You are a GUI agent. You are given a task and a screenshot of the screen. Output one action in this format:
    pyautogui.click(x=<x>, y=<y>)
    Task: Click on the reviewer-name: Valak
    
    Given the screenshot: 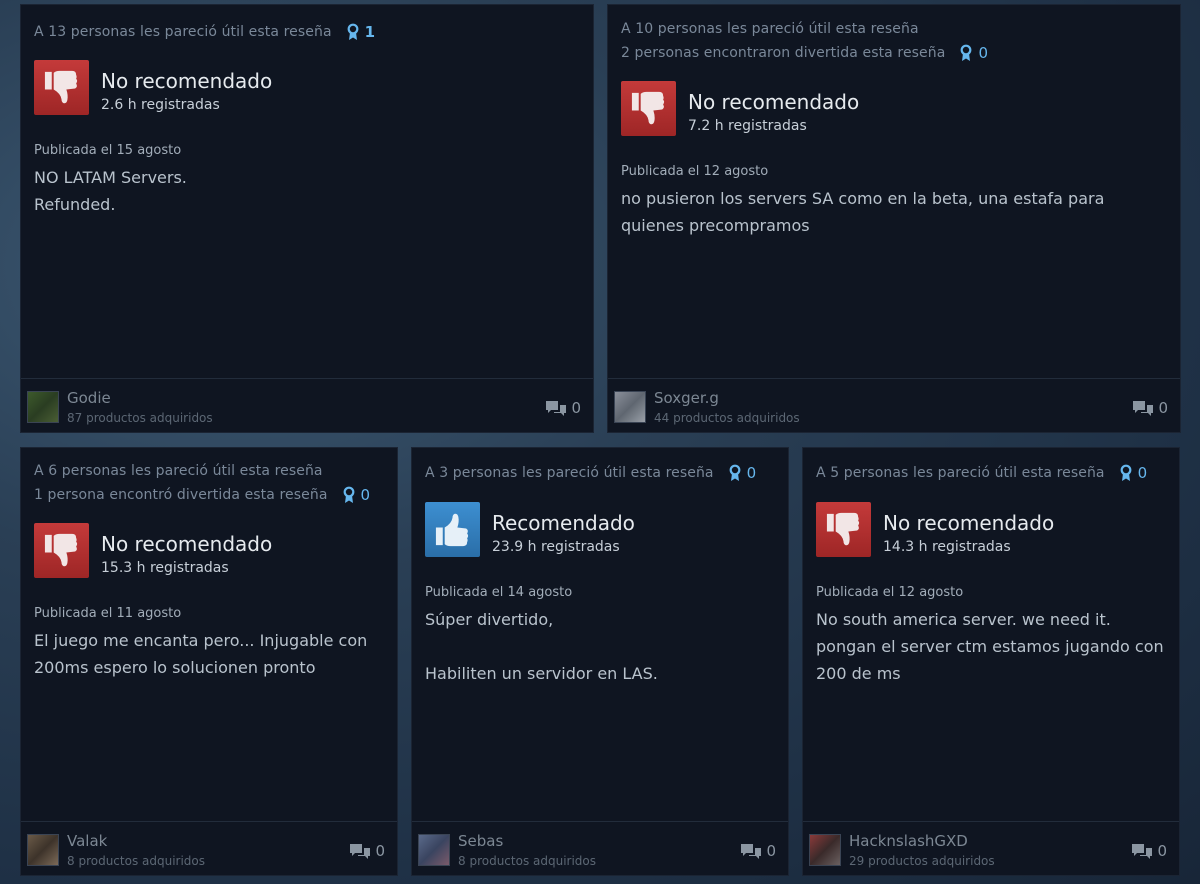 What is the action you would take?
    pyautogui.click(x=87, y=841)
    